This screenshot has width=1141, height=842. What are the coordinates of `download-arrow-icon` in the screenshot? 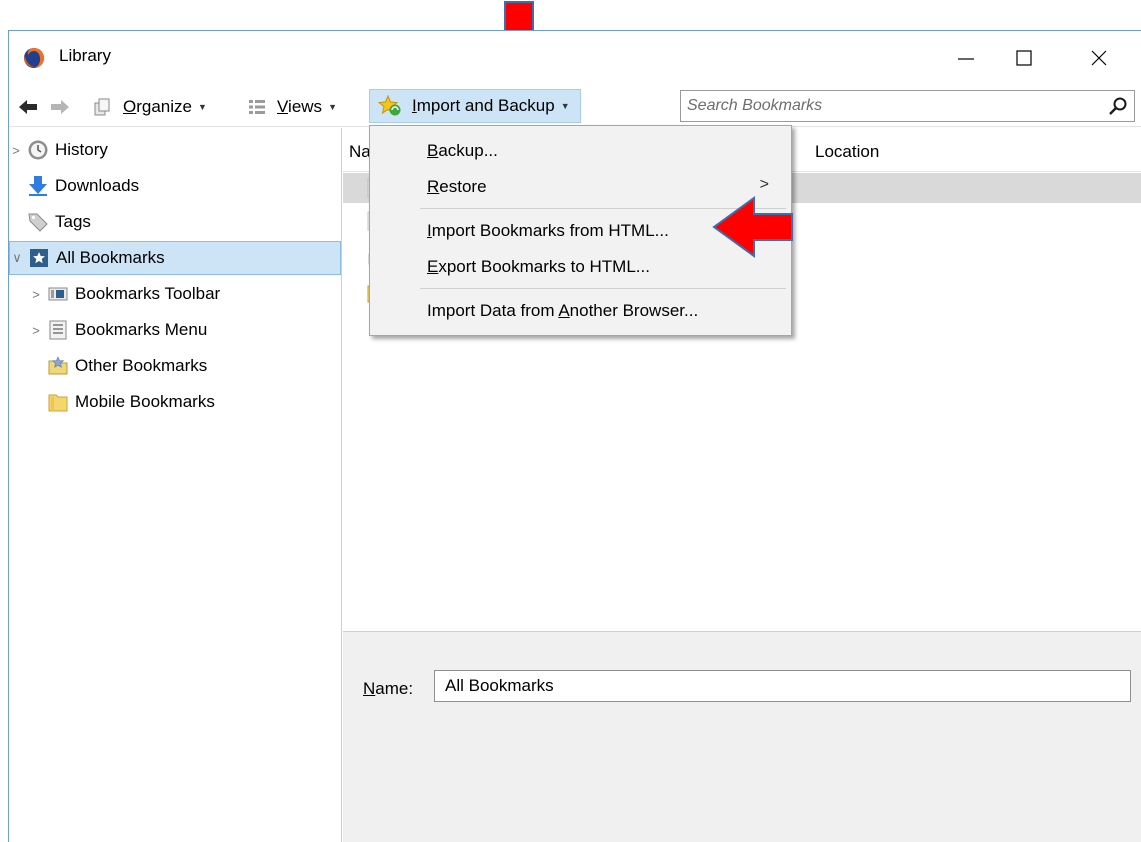 It's located at (38, 186).